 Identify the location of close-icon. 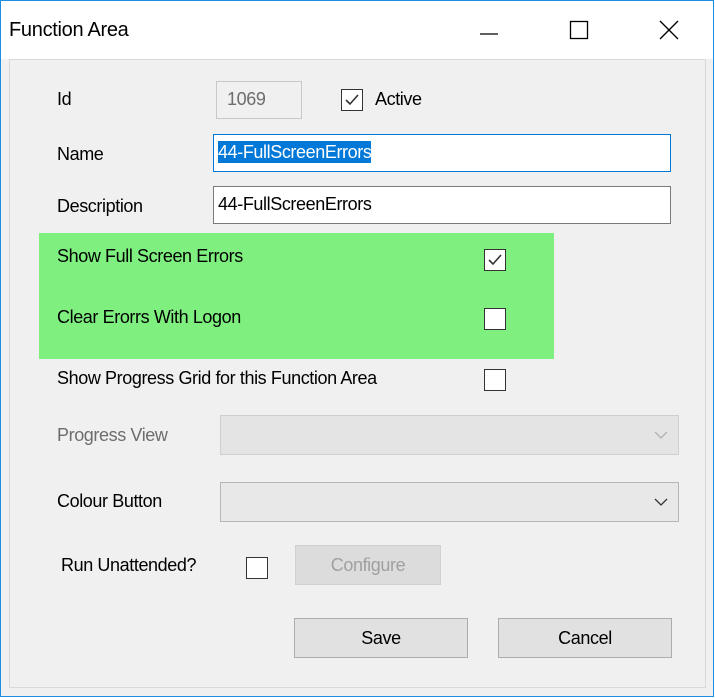
(669, 30).